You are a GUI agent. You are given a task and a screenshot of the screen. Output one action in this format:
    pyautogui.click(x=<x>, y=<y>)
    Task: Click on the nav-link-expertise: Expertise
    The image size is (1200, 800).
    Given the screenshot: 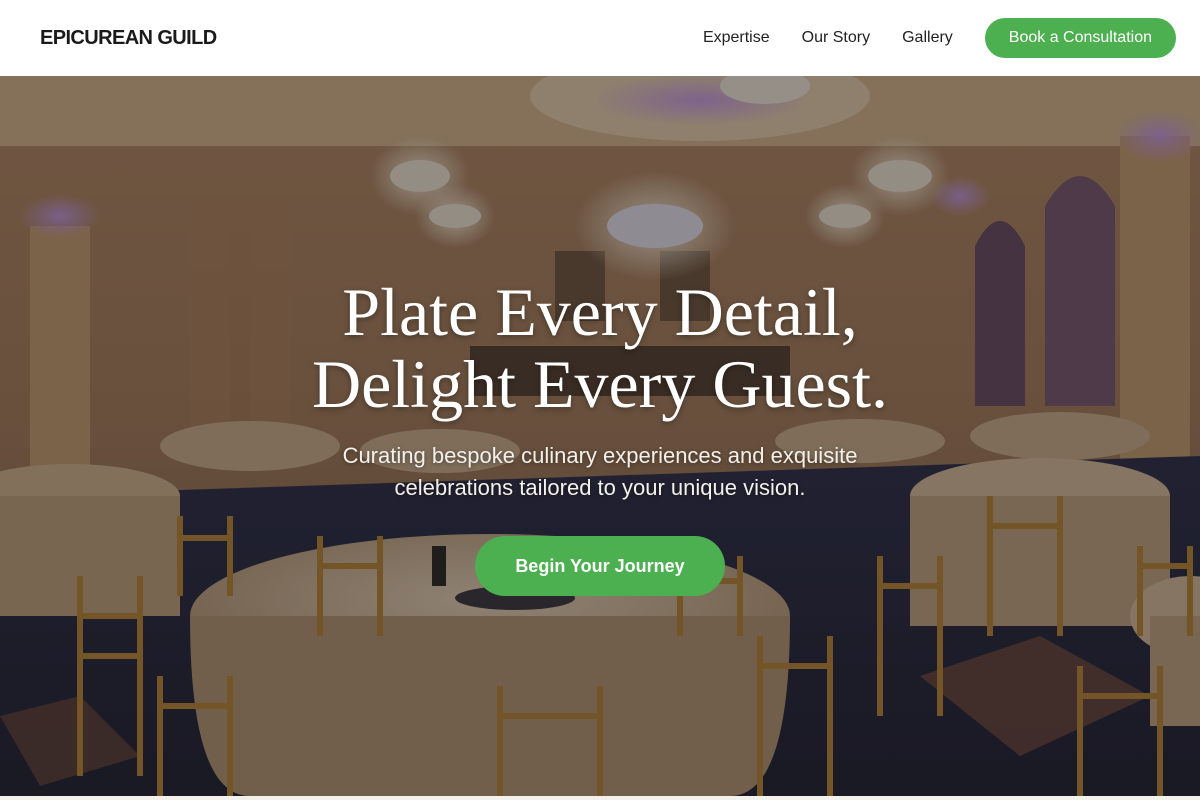 What is the action you would take?
    pyautogui.click(x=736, y=38)
    